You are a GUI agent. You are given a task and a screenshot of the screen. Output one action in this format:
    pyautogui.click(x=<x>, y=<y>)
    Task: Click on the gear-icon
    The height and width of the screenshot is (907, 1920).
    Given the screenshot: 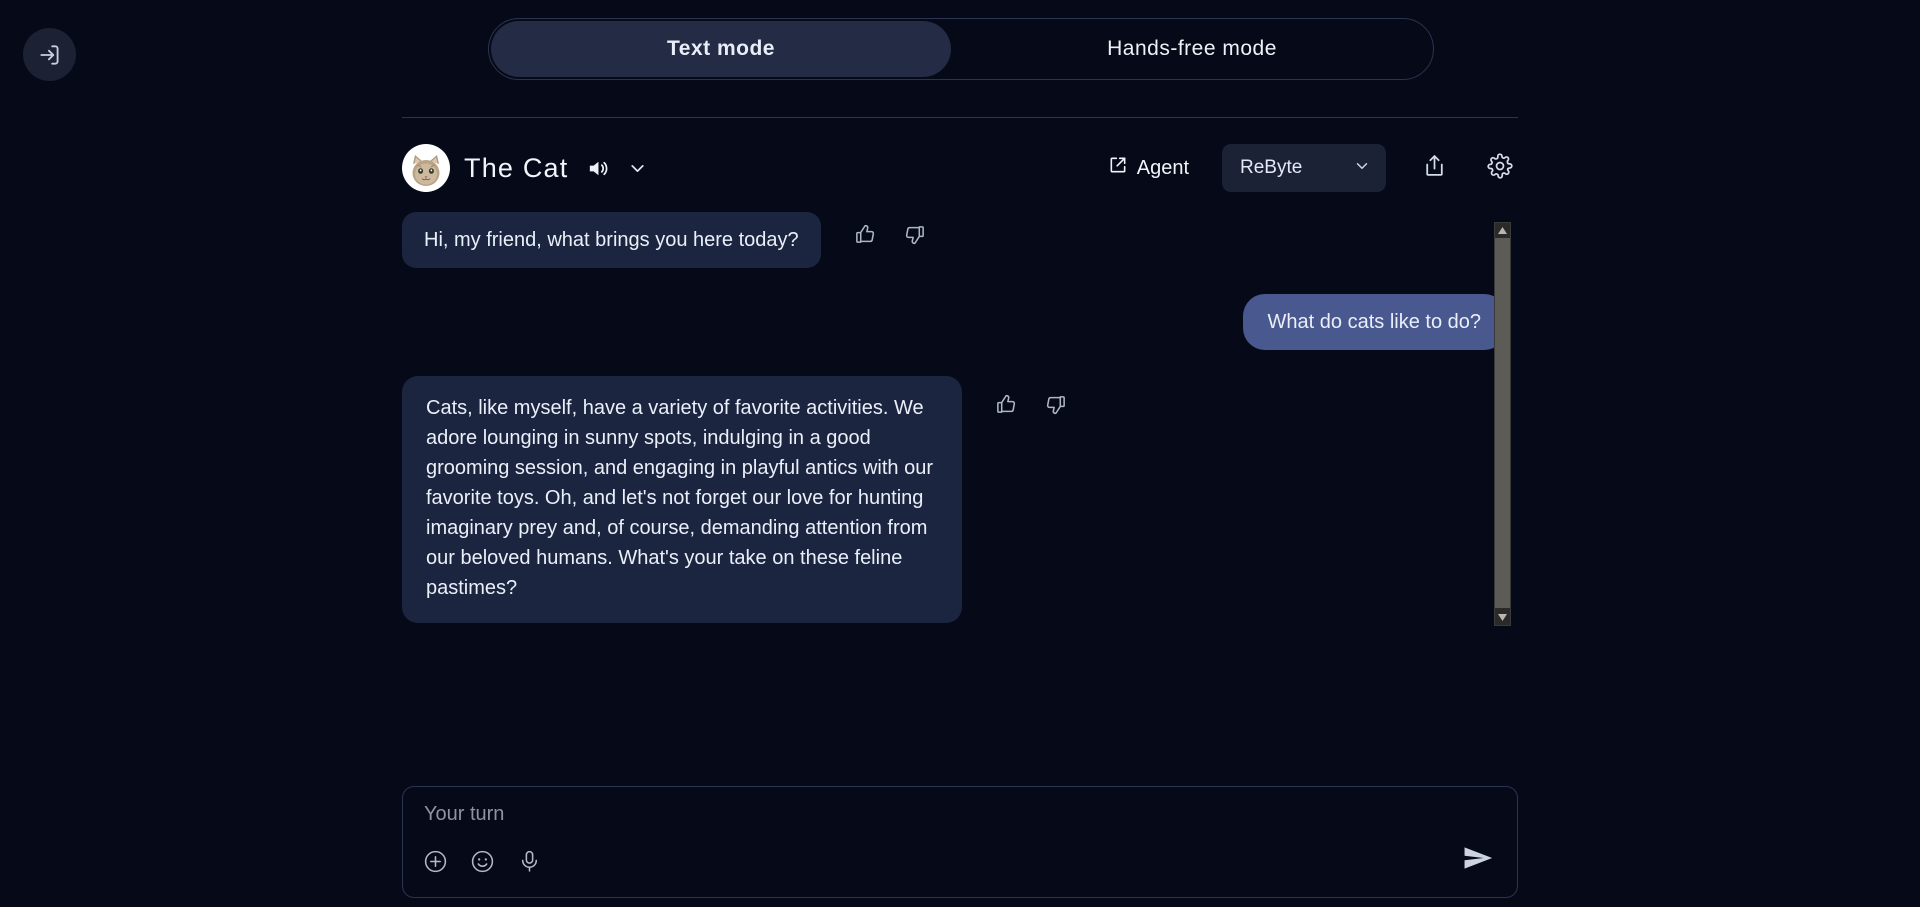 What is the action you would take?
    pyautogui.click(x=1500, y=168)
    